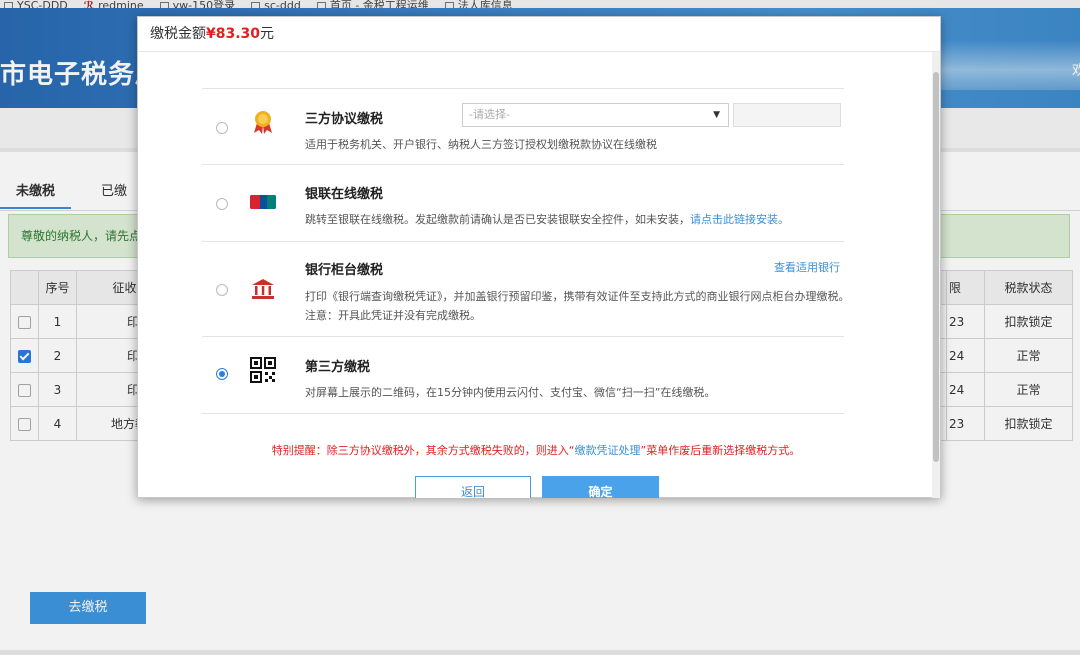 The image size is (1080, 655). What do you see at coordinates (936, 267) in the screenshot?
I see `scrollbar-thumb` at bounding box center [936, 267].